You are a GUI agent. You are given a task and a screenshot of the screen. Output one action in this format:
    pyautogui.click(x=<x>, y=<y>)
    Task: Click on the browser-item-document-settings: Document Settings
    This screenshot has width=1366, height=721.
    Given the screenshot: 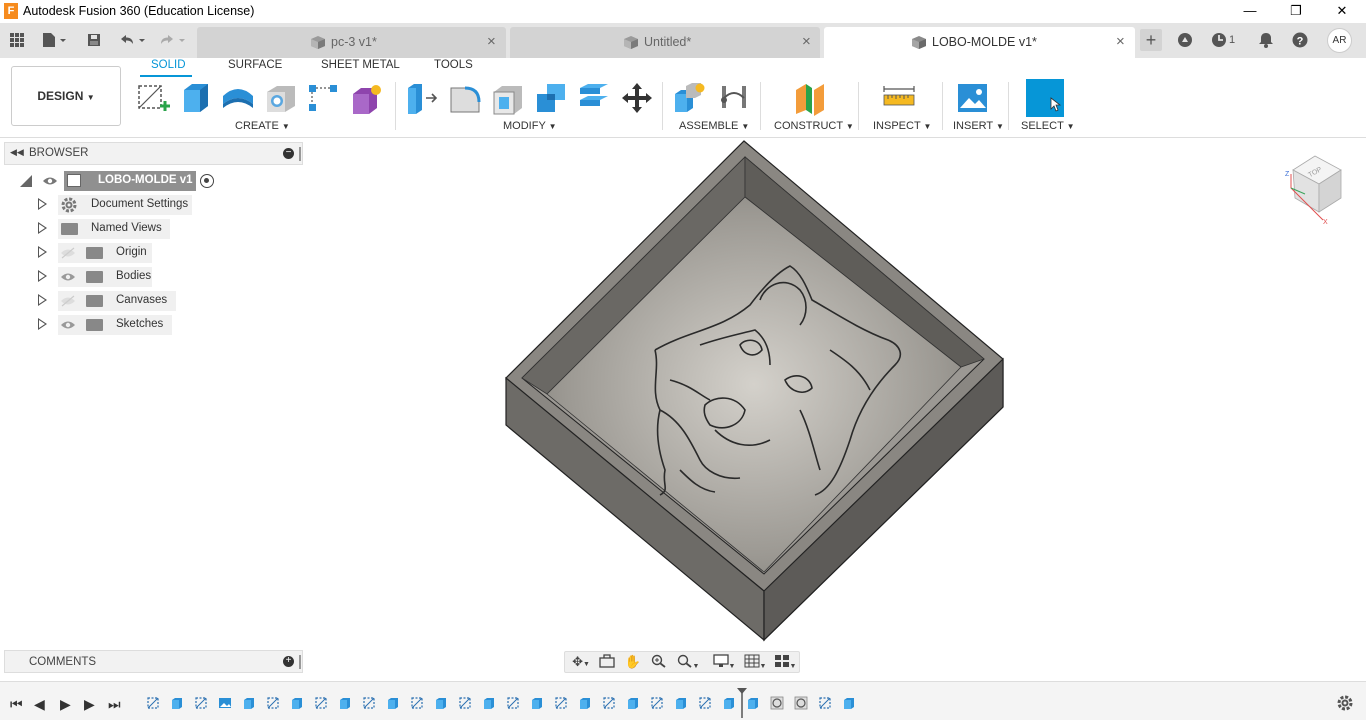 What is the action you would take?
    pyautogui.click(x=118, y=205)
    